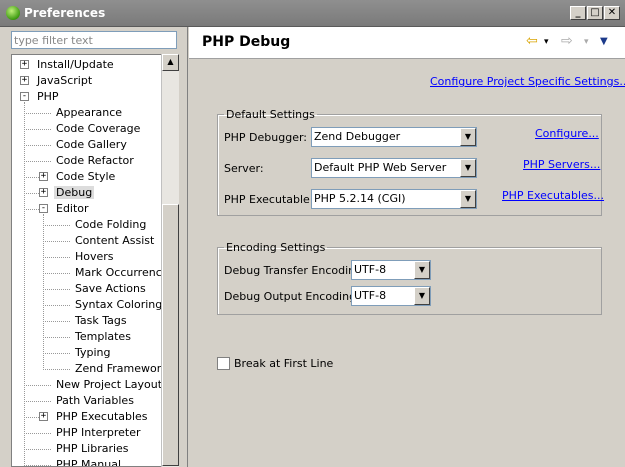 The height and width of the screenshot is (467, 625). I want to click on tree-item-task-tags: Task Tags, so click(101, 321).